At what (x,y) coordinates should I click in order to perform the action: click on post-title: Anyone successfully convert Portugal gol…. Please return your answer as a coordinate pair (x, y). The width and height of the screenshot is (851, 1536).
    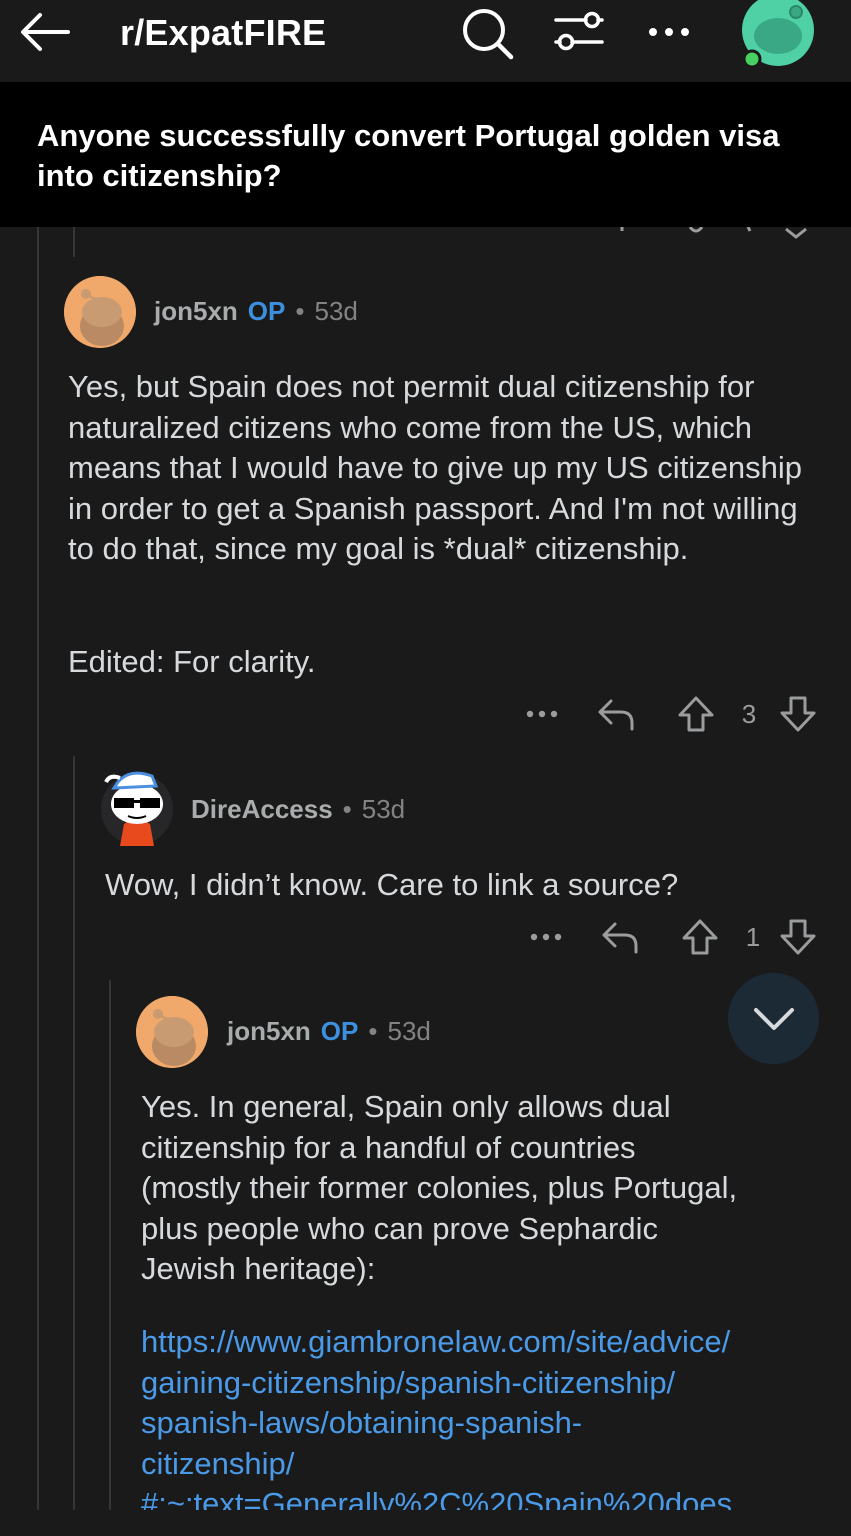
    Looking at the image, I should click on (427, 156).